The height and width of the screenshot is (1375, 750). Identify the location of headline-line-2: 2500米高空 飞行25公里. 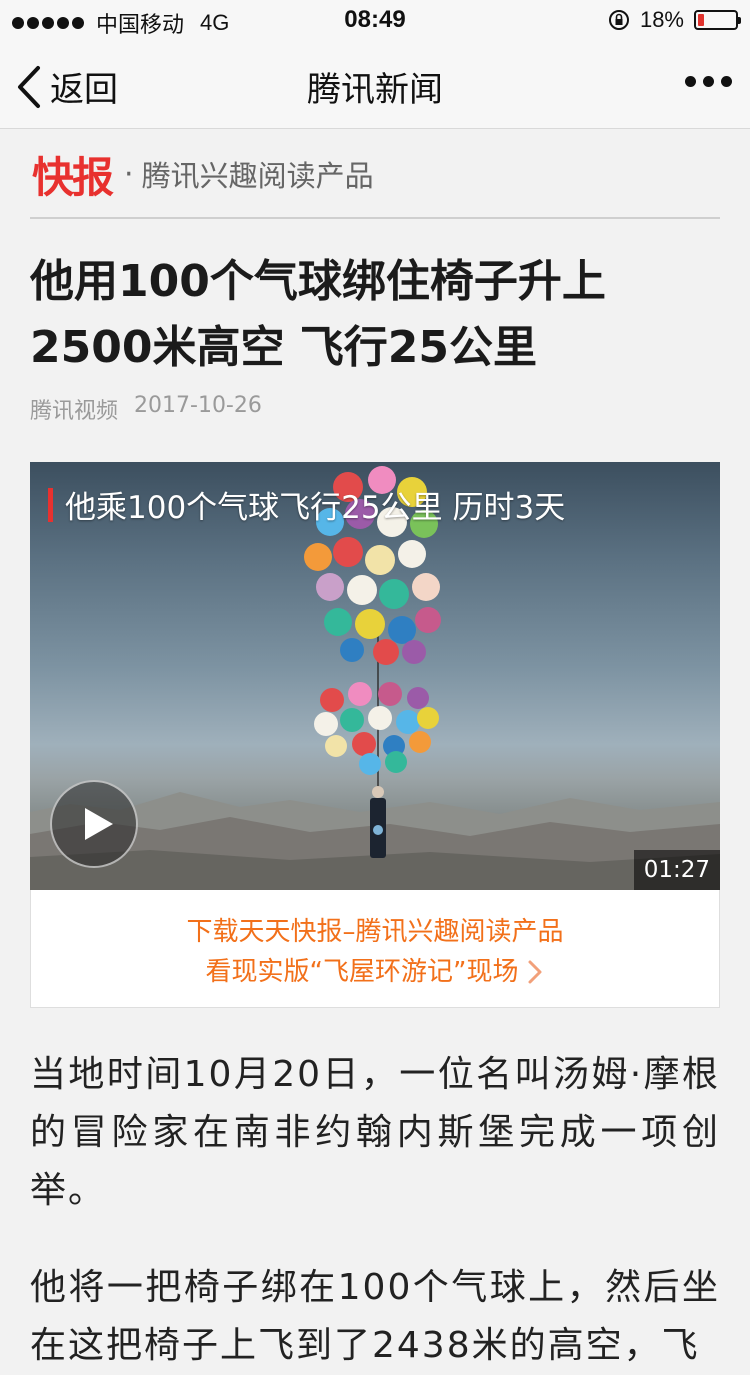
(284, 347).